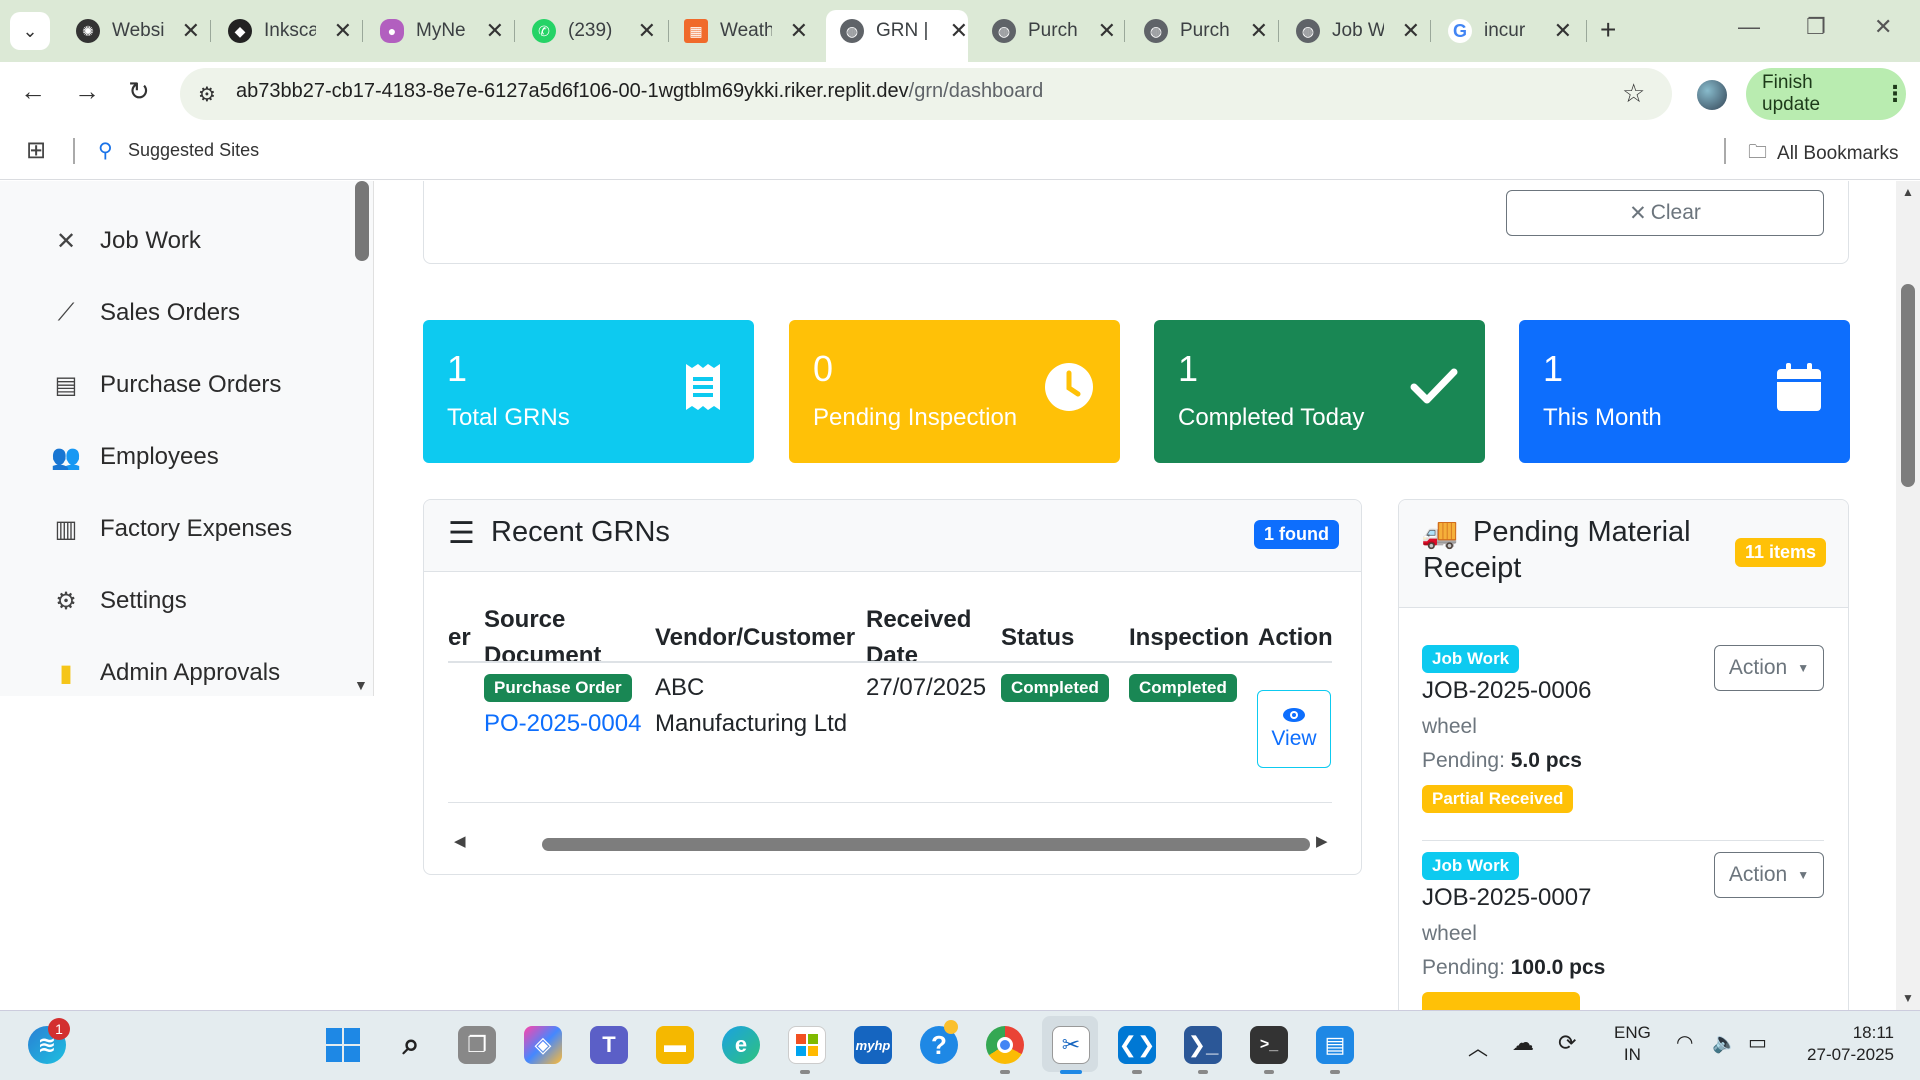 The height and width of the screenshot is (1080, 1920). What do you see at coordinates (36, 150) in the screenshot?
I see `apps-grid-icon: ⊞` at bounding box center [36, 150].